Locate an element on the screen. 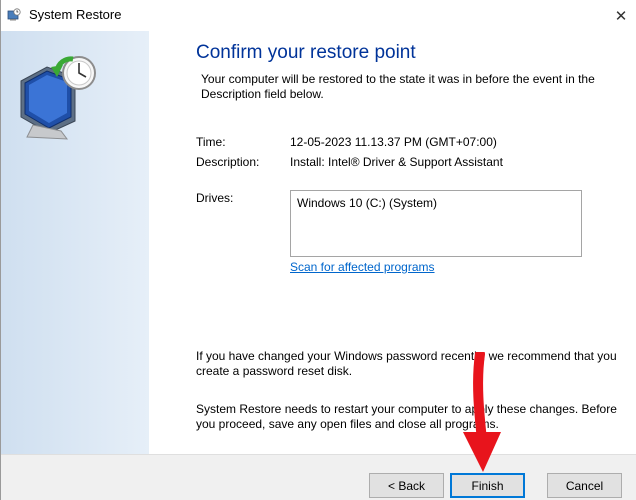 This screenshot has width=636, height=500. back-button: < Back is located at coordinates (406, 485).